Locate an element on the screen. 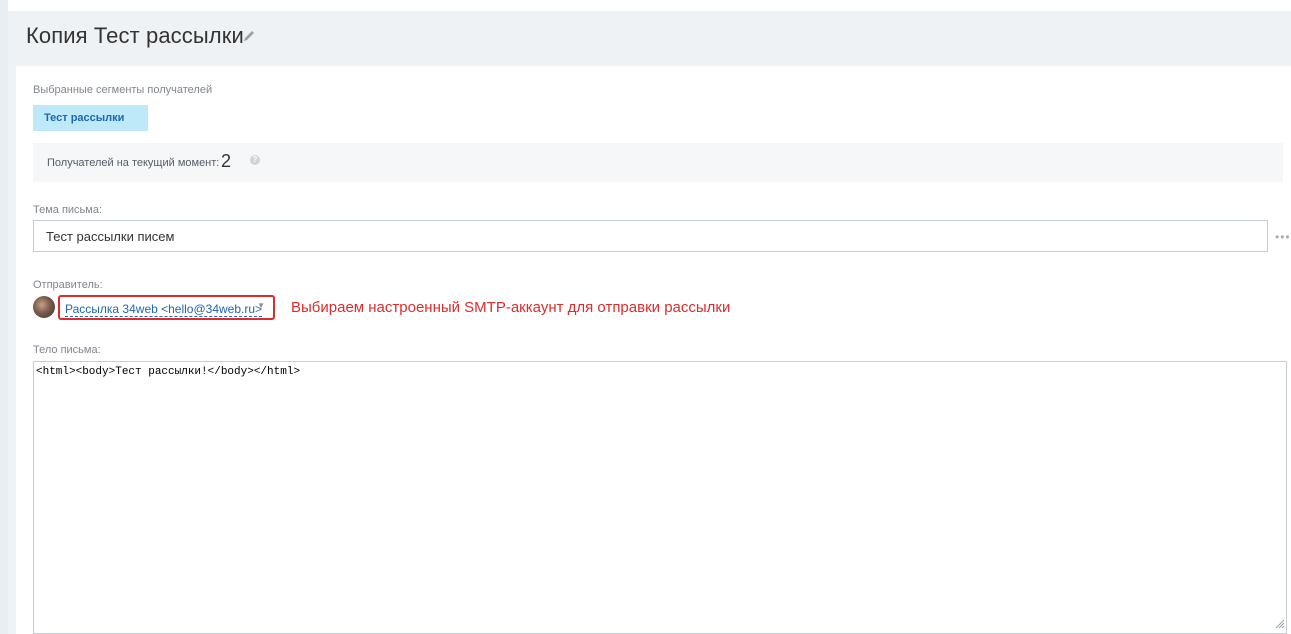 The image size is (1291, 634). pencil-icon is located at coordinates (249, 36).